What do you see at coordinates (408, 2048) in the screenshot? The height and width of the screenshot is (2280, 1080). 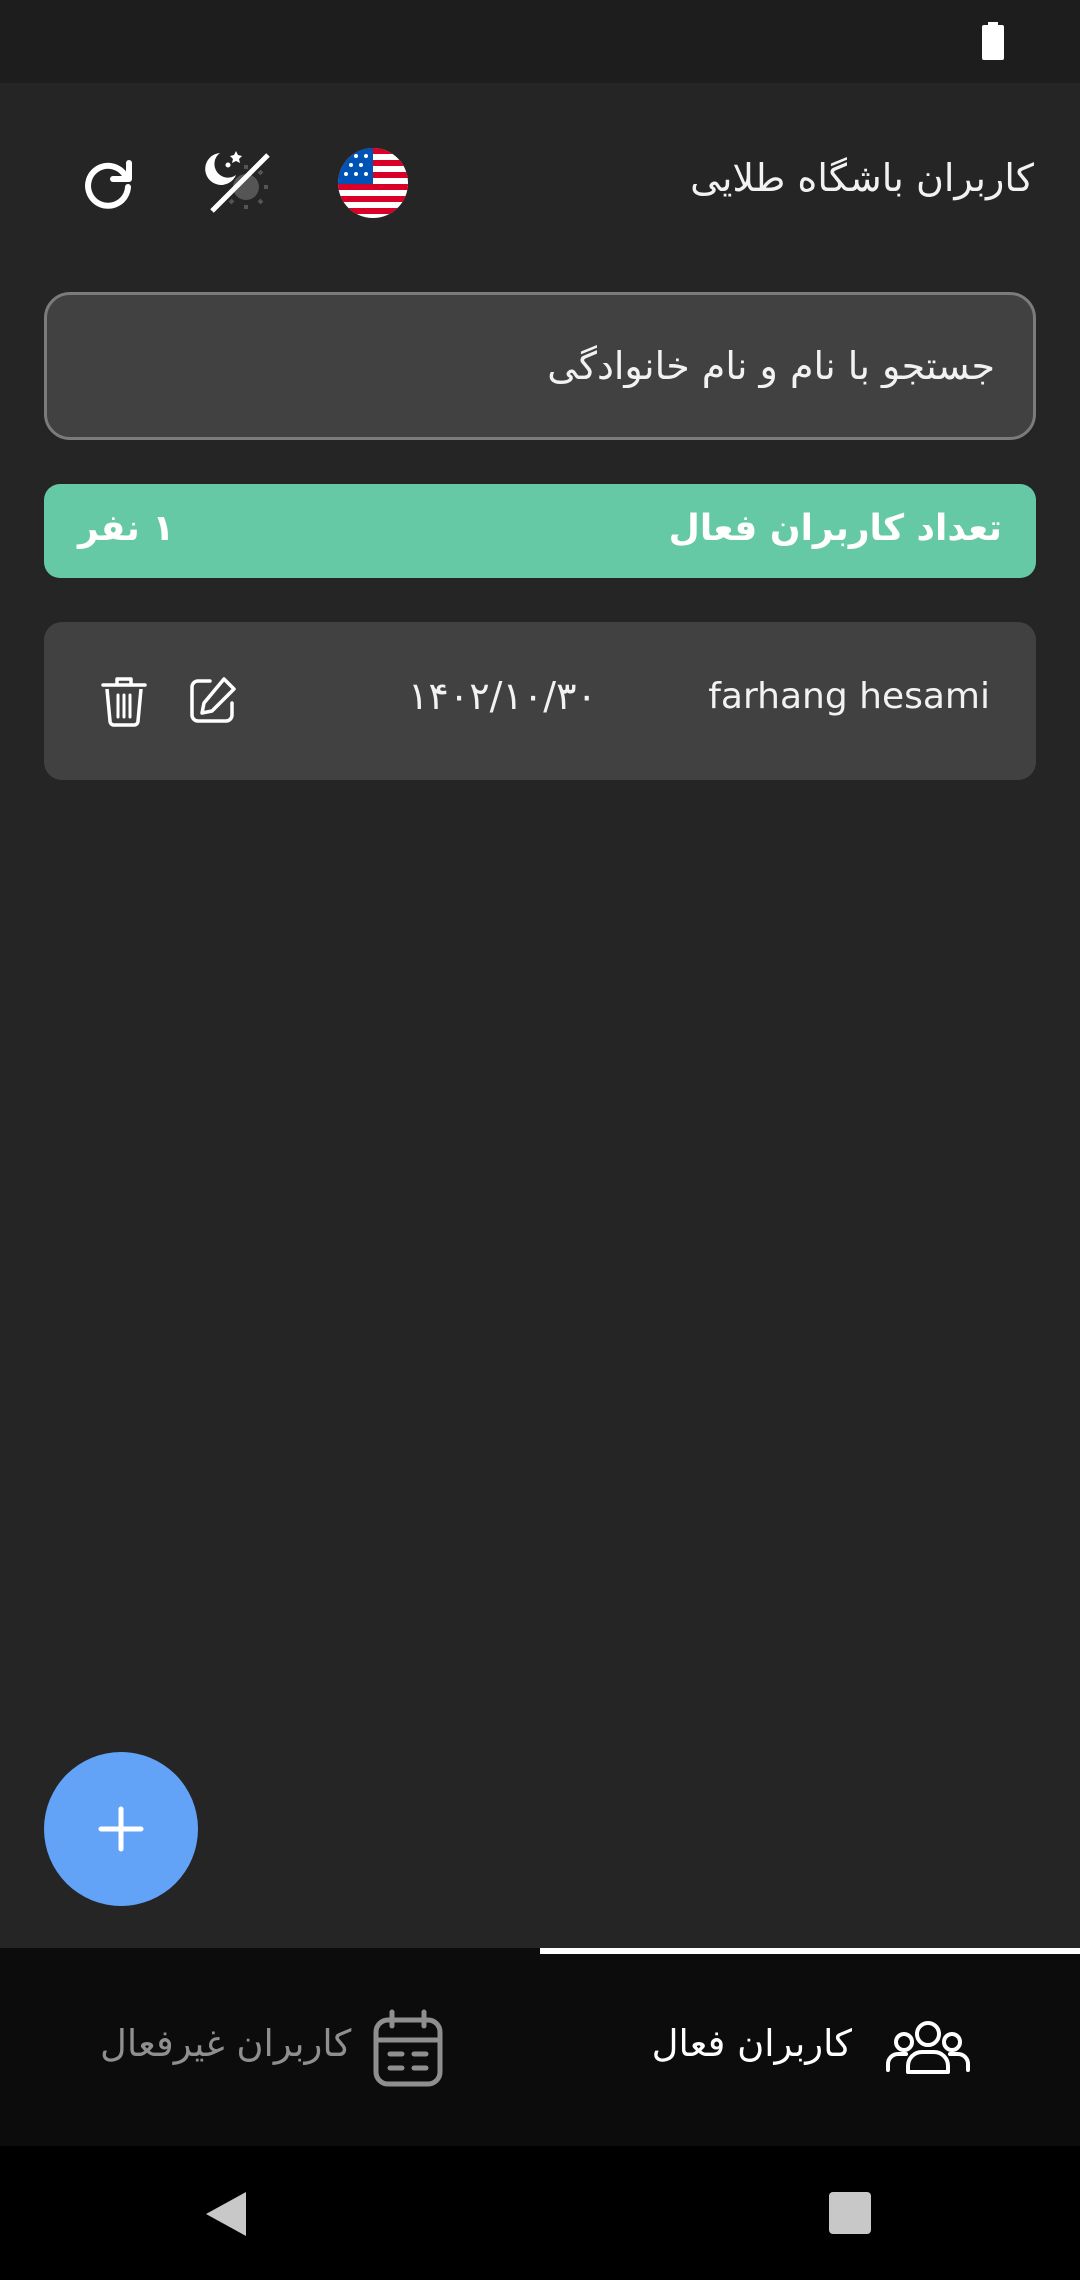 I see `calendar-icon` at bounding box center [408, 2048].